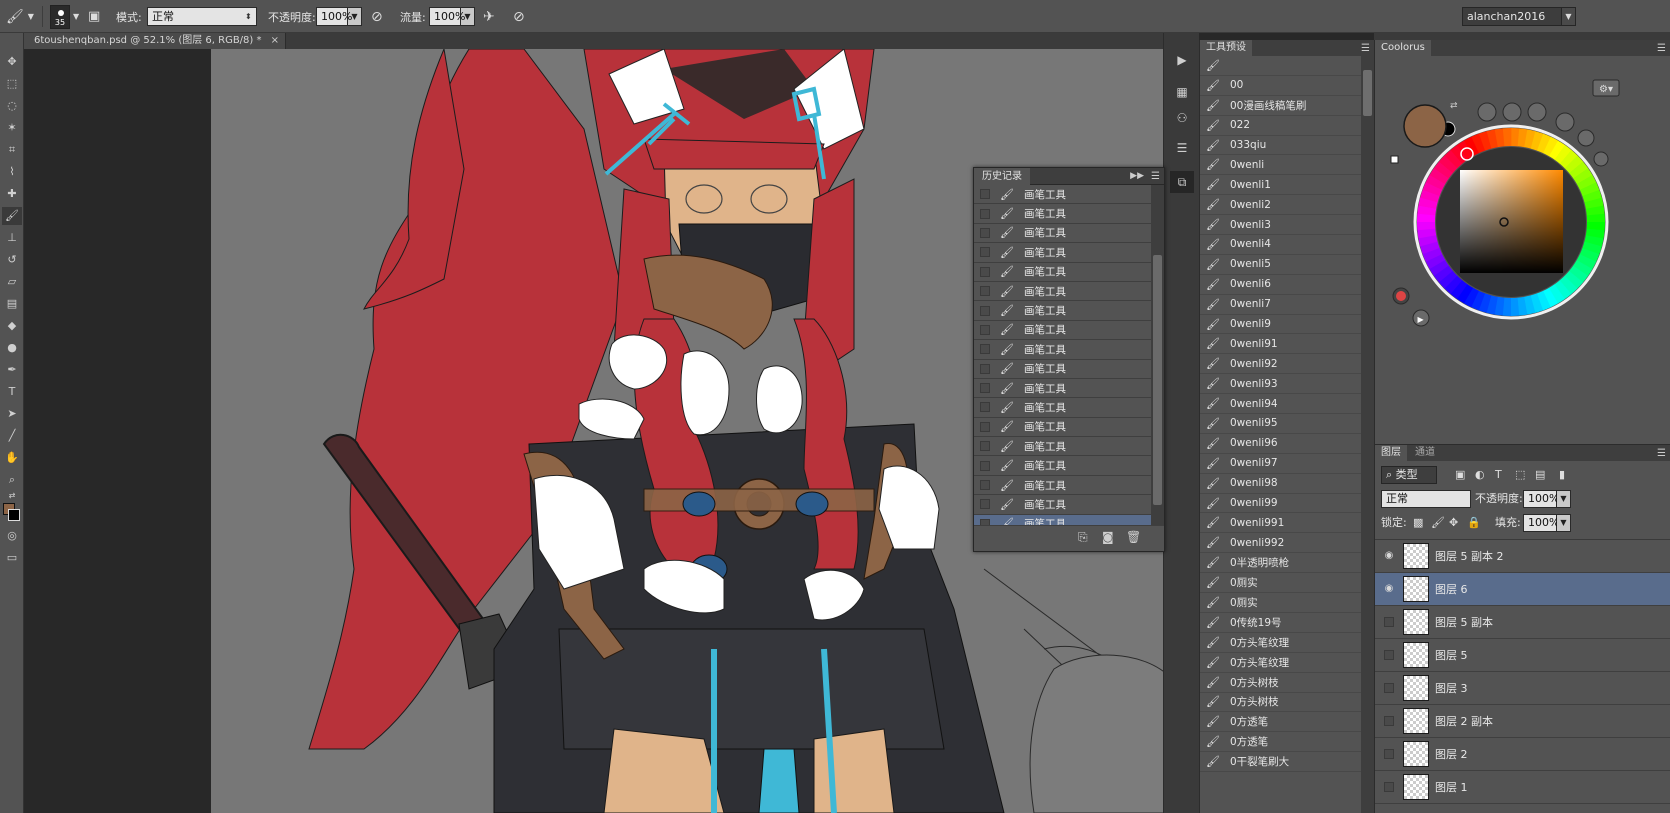 This screenshot has height=813, width=1670. Describe the element at coordinates (1418, 523) in the screenshot. I see `lock-transparency-icon: ▩` at that location.